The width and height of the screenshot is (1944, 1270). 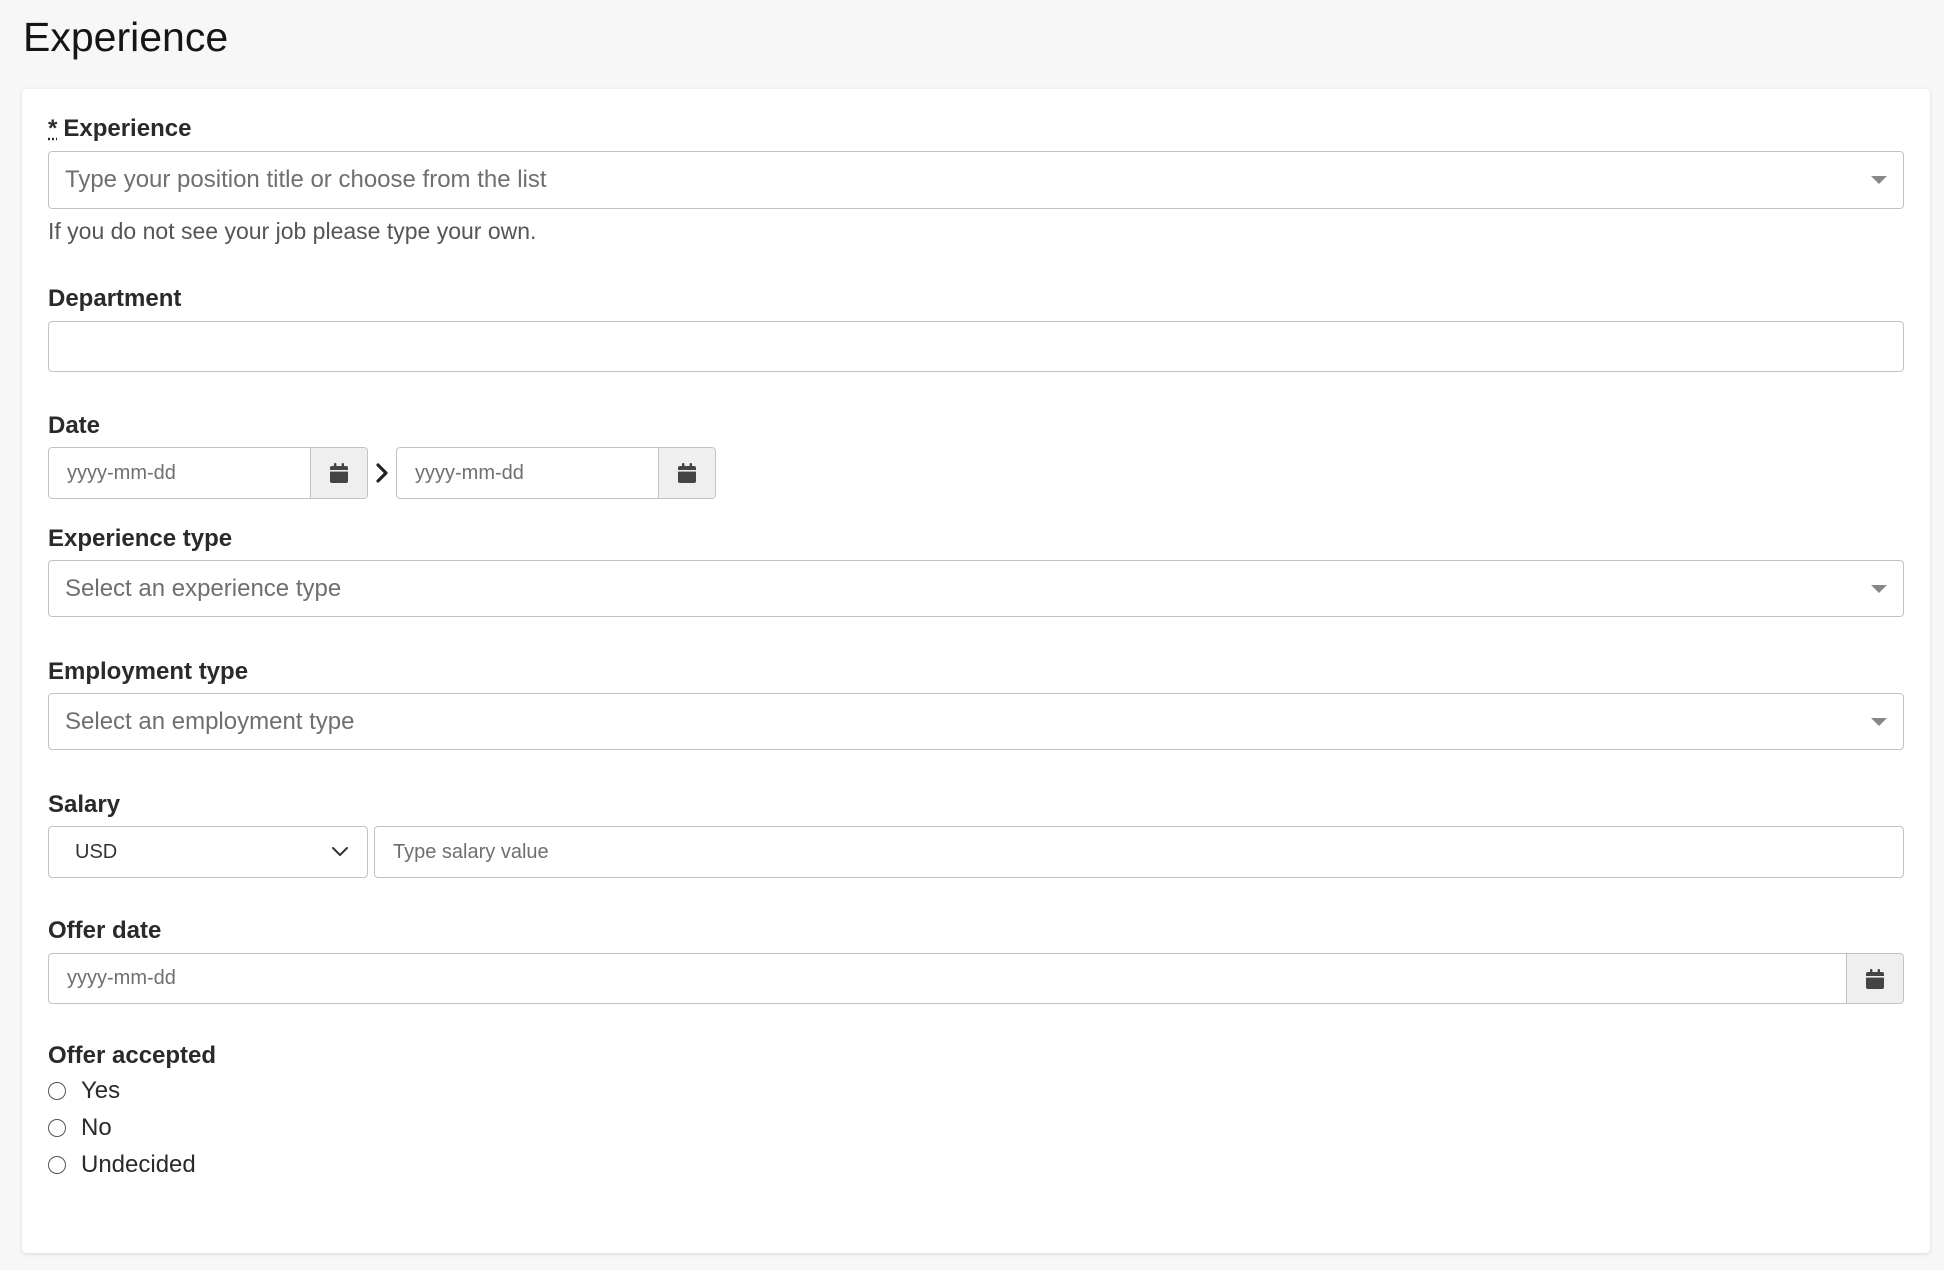 I want to click on offer-date-field: Offer date, so click(x=976, y=960).